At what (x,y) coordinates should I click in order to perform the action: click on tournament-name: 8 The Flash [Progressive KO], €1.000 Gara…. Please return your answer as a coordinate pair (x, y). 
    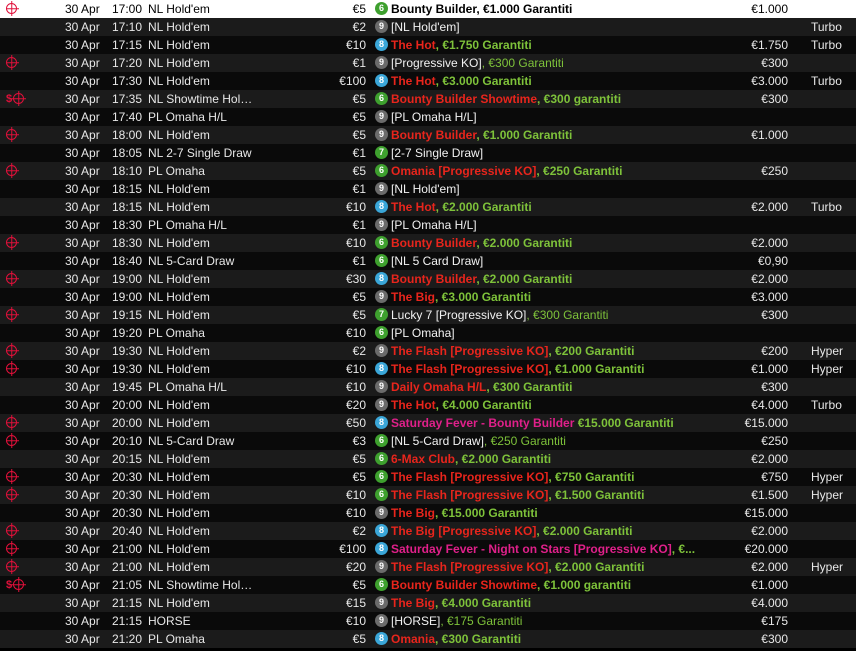
    Looking at the image, I should click on (540, 369).